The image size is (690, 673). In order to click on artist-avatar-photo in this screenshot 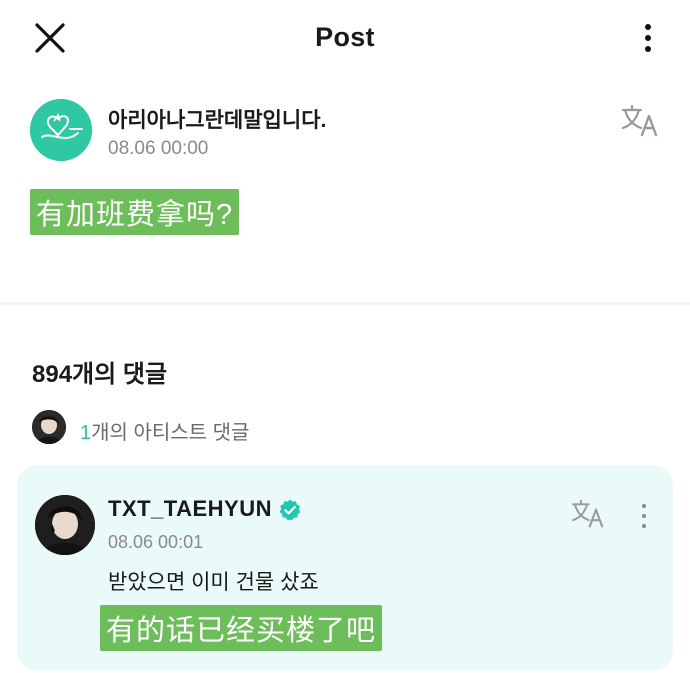, I will do `click(65, 525)`.